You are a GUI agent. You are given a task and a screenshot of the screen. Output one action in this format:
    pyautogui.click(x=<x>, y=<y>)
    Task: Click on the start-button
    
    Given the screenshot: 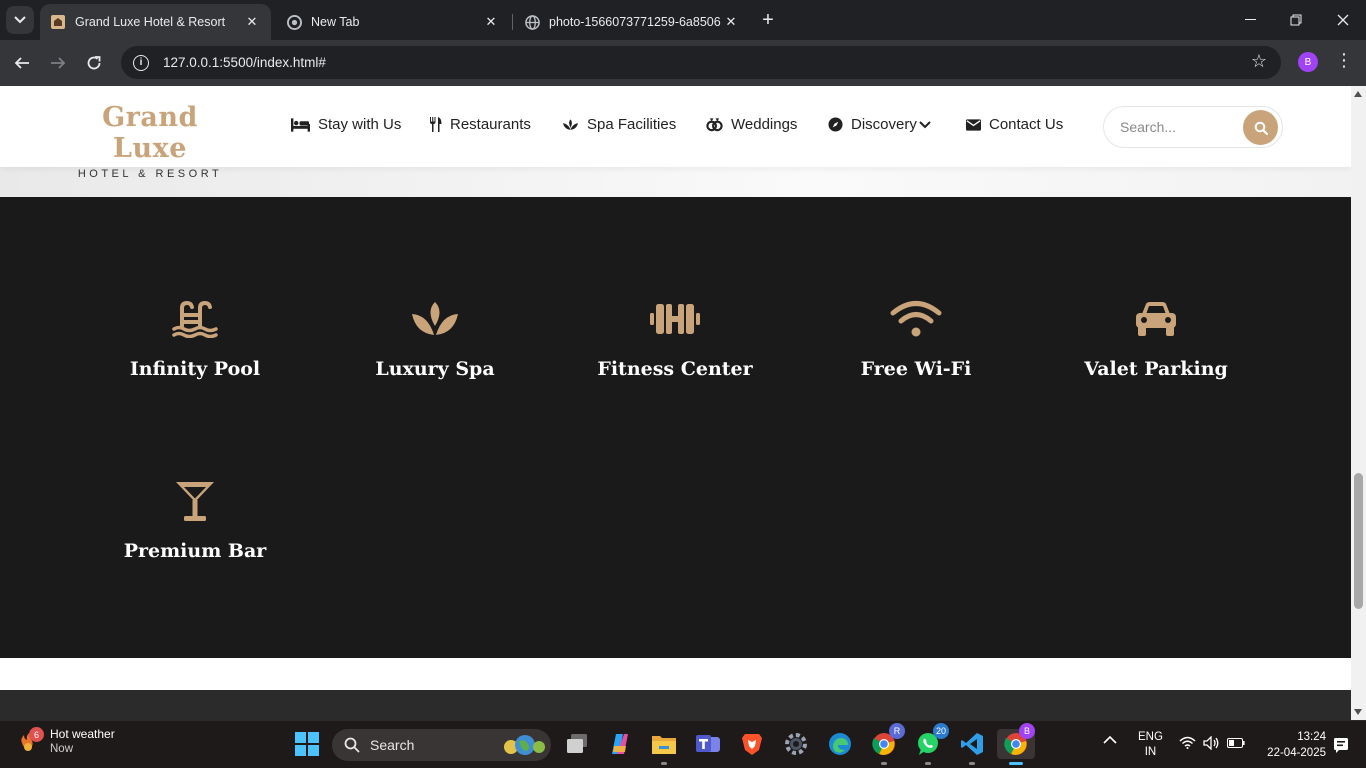 What is the action you would take?
    pyautogui.click(x=307, y=744)
    